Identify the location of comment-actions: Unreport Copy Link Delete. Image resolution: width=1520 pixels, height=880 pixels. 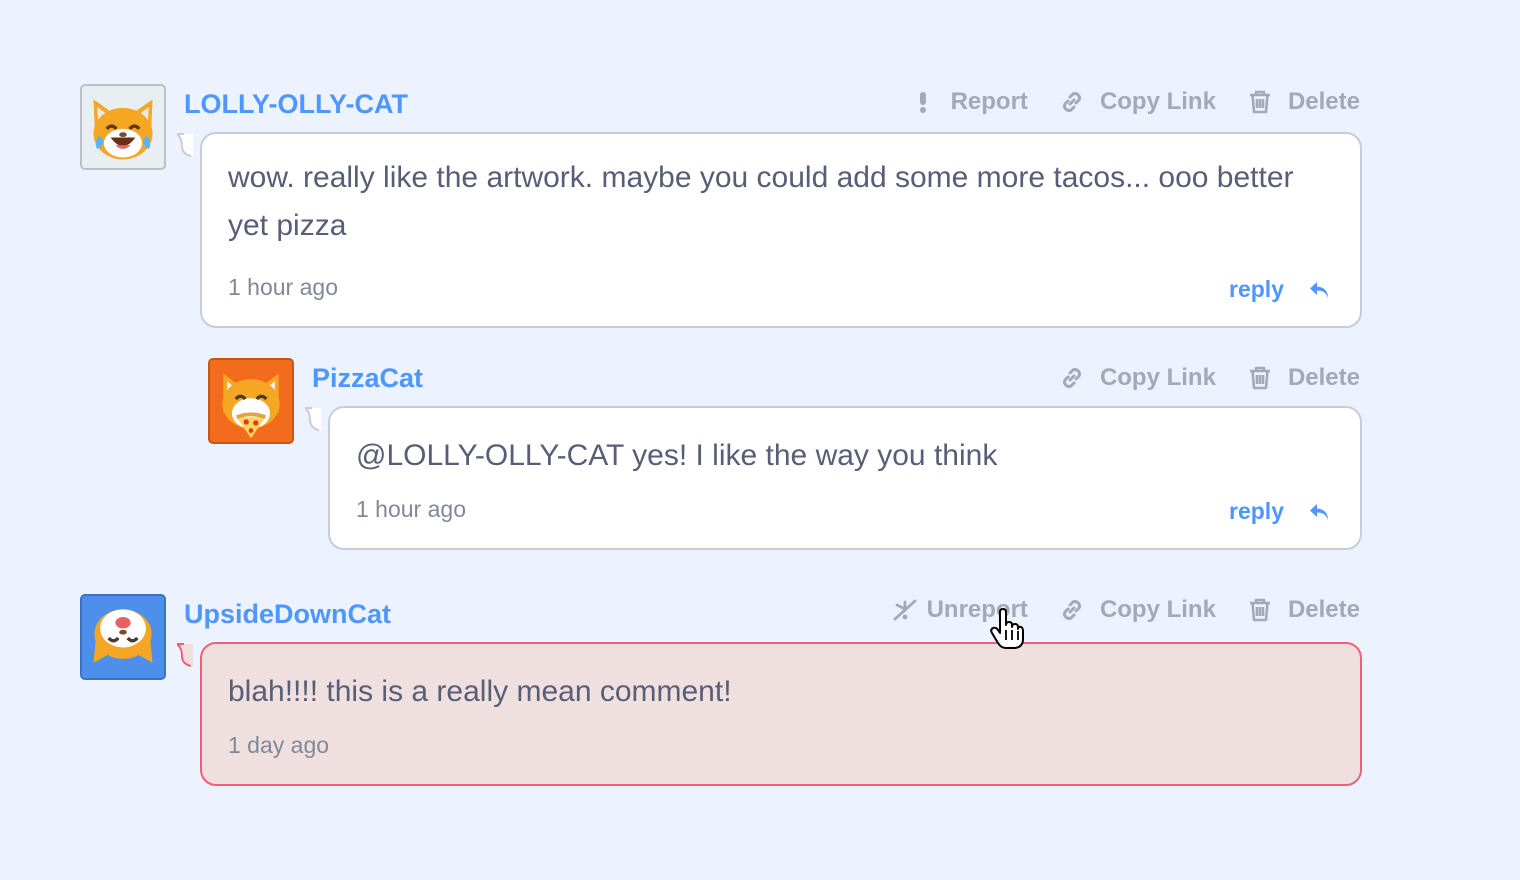
(1125, 610).